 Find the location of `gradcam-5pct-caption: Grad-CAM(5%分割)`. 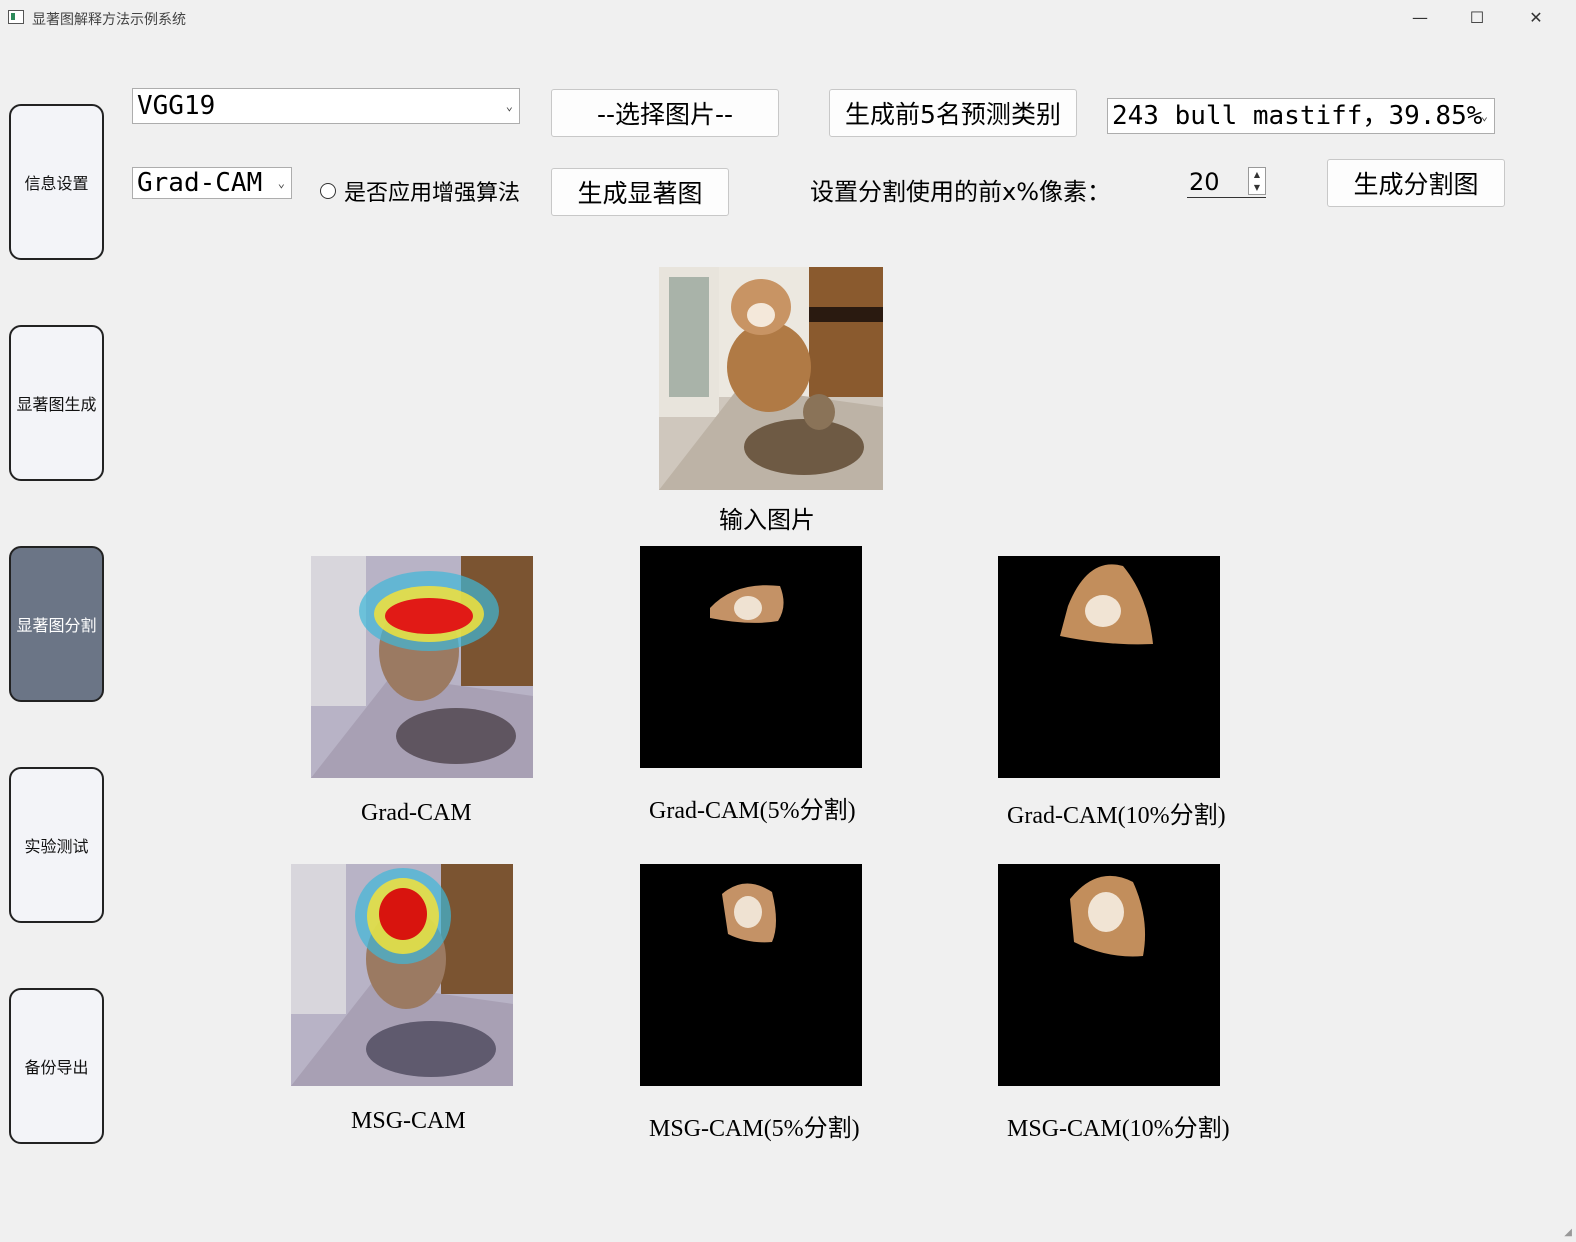

gradcam-5pct-caption: Grad-CAM(5%分割) is located at coordinates (752, 811).